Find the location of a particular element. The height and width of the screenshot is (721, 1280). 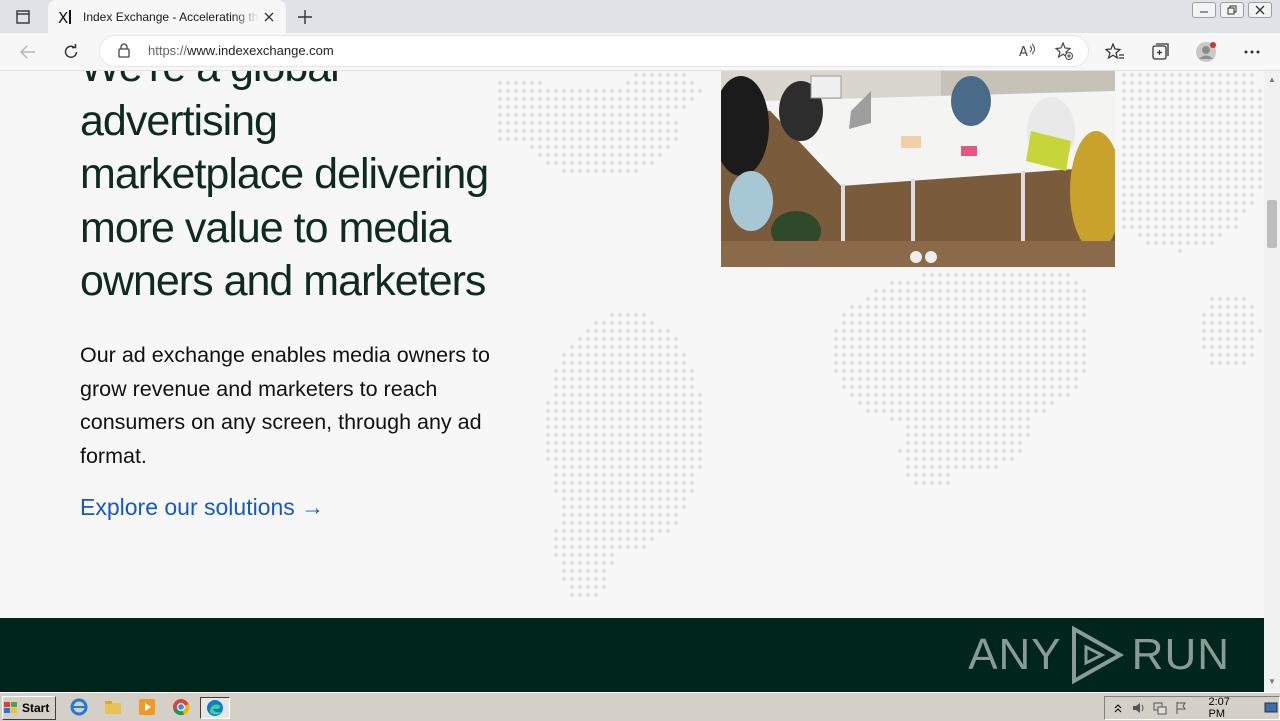

headline-line: advertising is located at coordinates (179, 120).